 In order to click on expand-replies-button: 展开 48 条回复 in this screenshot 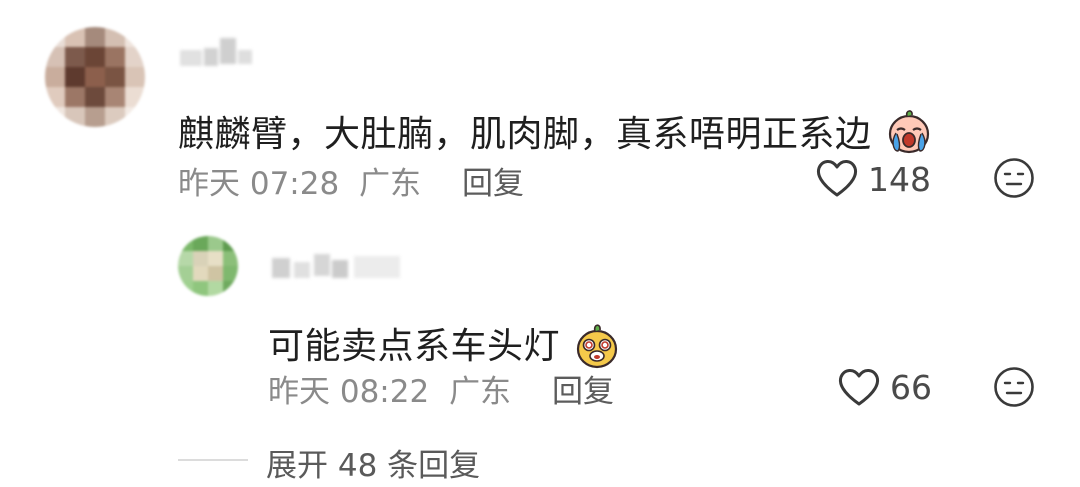, I will do `click(373, 462)`.